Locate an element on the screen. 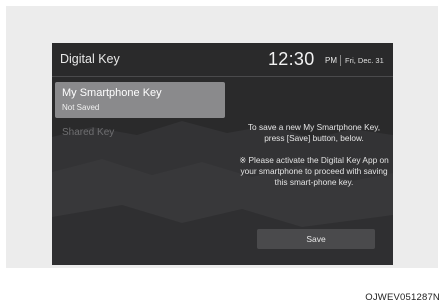 The width and height of the screenshot is (444, 305). clock-ampm: PM is located at coordinates (331, 60).